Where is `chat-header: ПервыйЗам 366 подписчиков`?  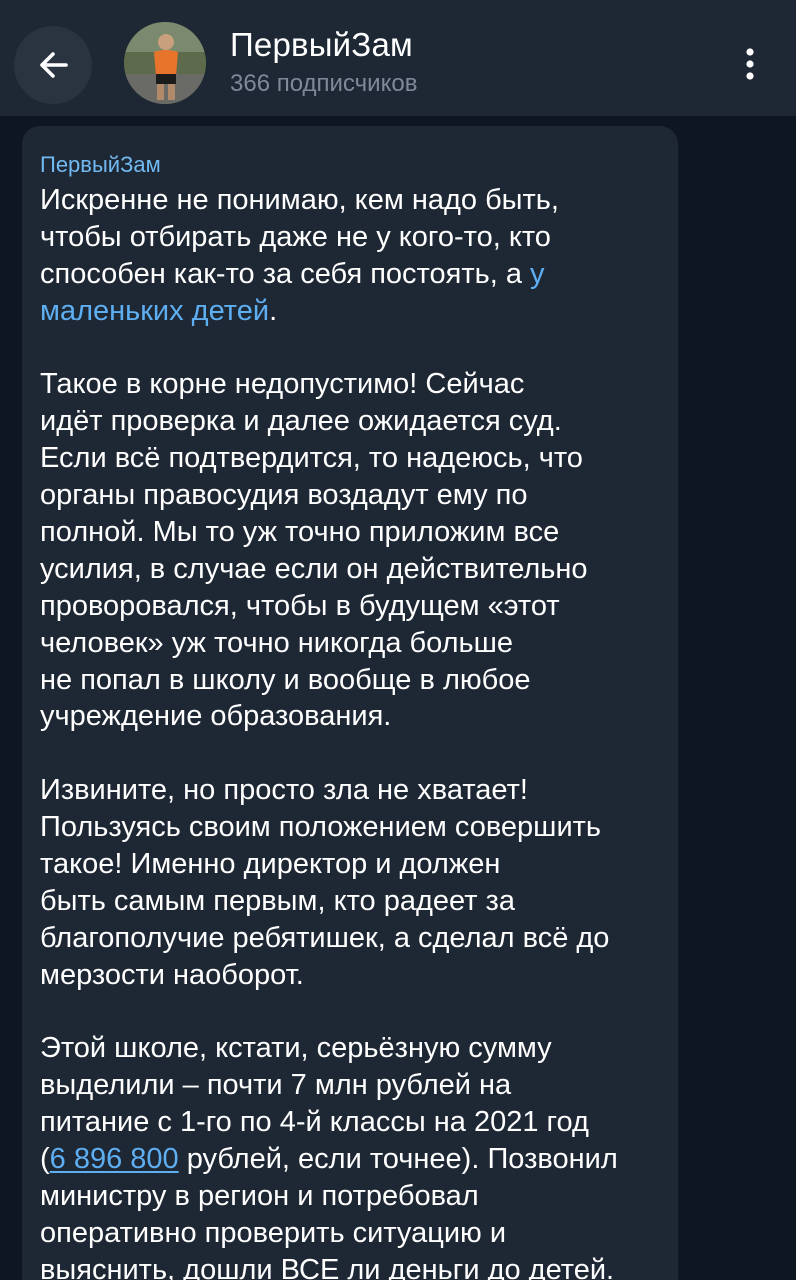
chat-header: ПервыйЗам 366 подписчиков is located at coordinates (398, 58).